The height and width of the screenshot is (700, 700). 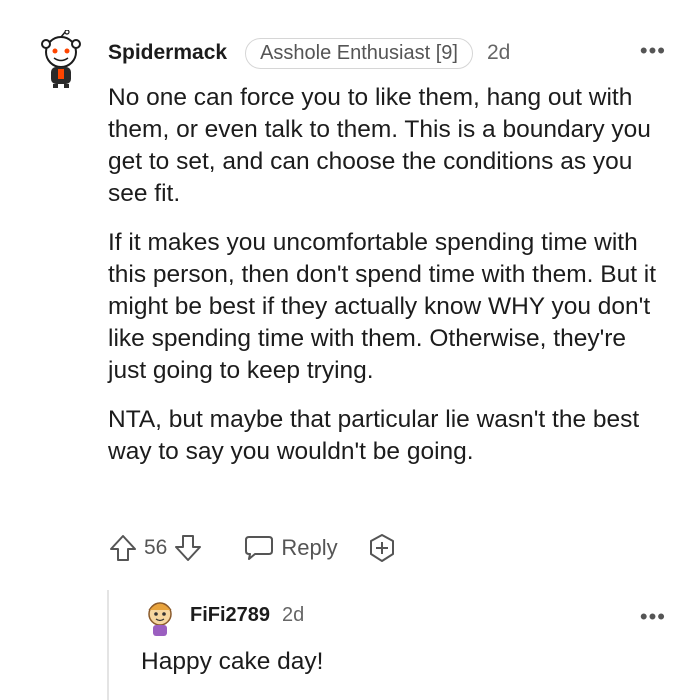 I want to click on reply-meta: FiFi2789 2d, so click(x=247, y=615).